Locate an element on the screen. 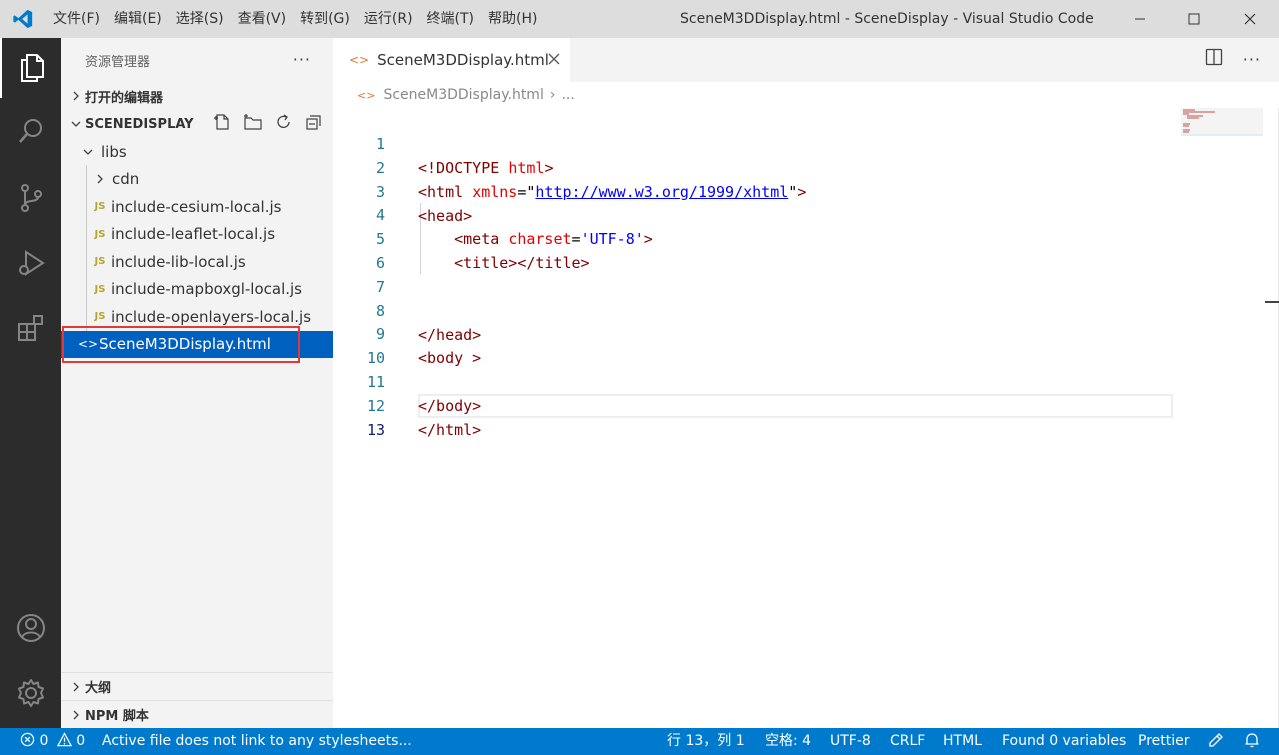 The width and height of the screenshot is (1279, 755). tree-file-include-openlayers: JS include-openlayers-local.js is located at coordinates (197, 317).